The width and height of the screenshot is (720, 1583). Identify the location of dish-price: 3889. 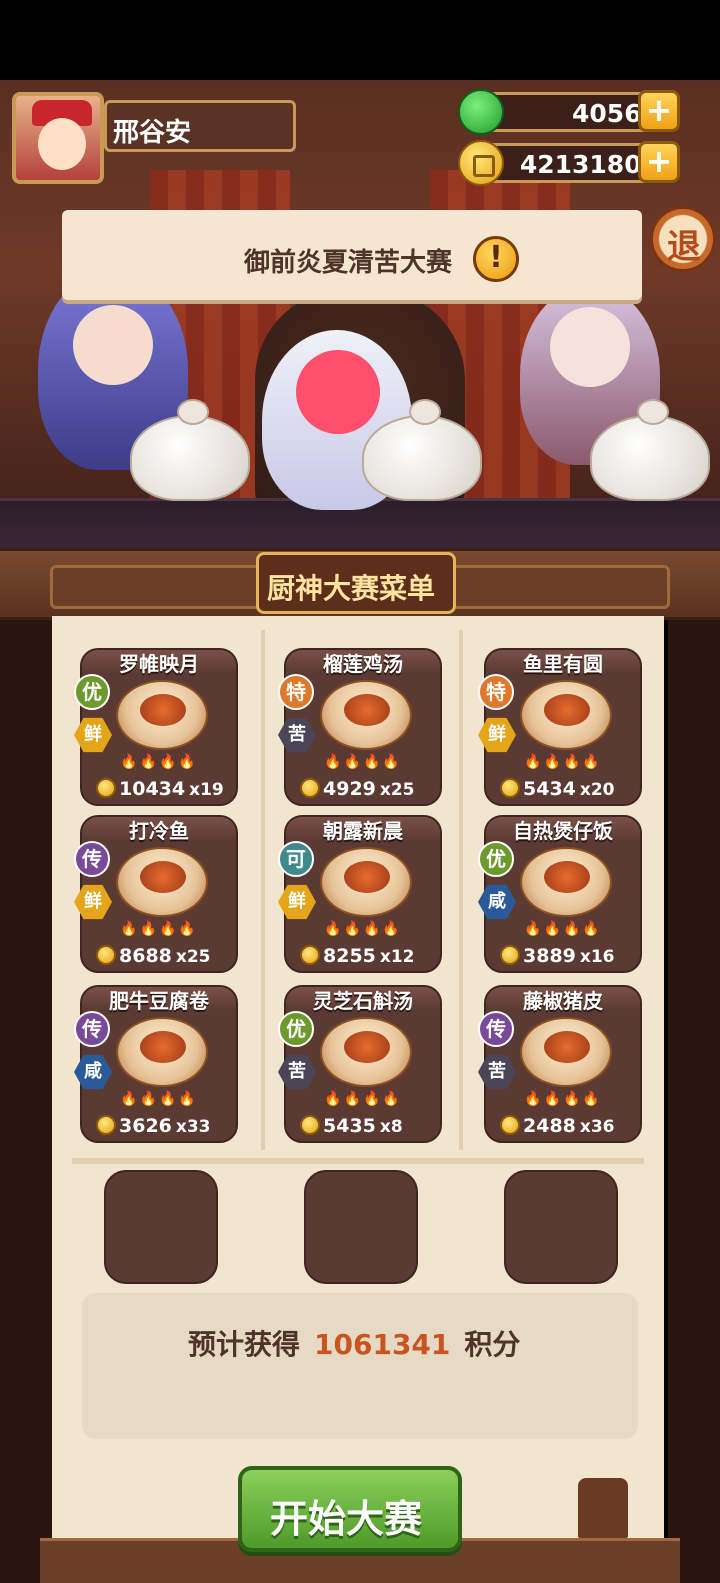
(549, 956).